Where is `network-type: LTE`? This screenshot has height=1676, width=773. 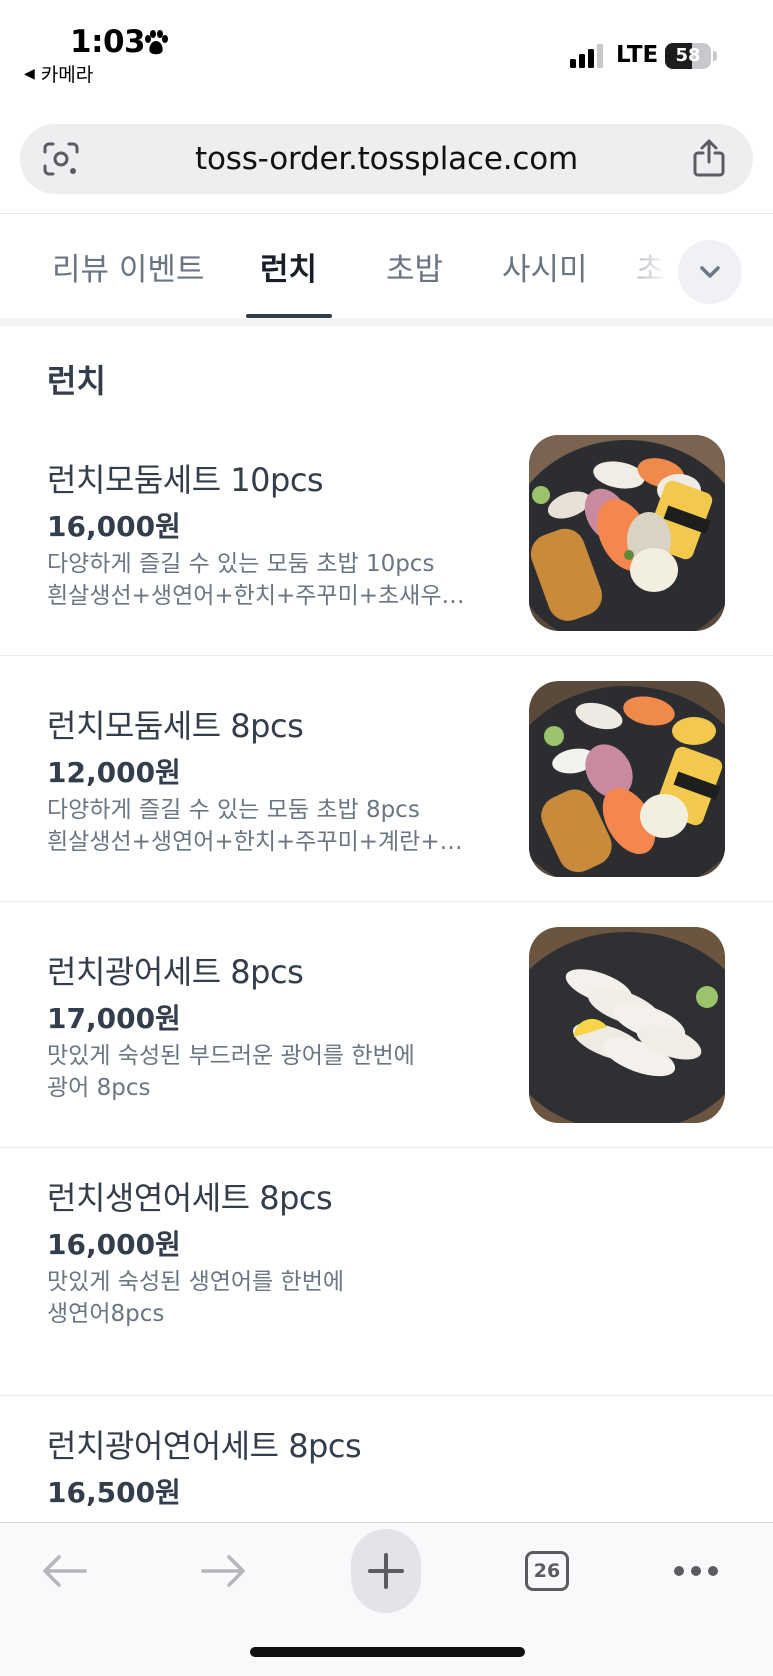
network-type: LTE is located at coordinates (637, 55).